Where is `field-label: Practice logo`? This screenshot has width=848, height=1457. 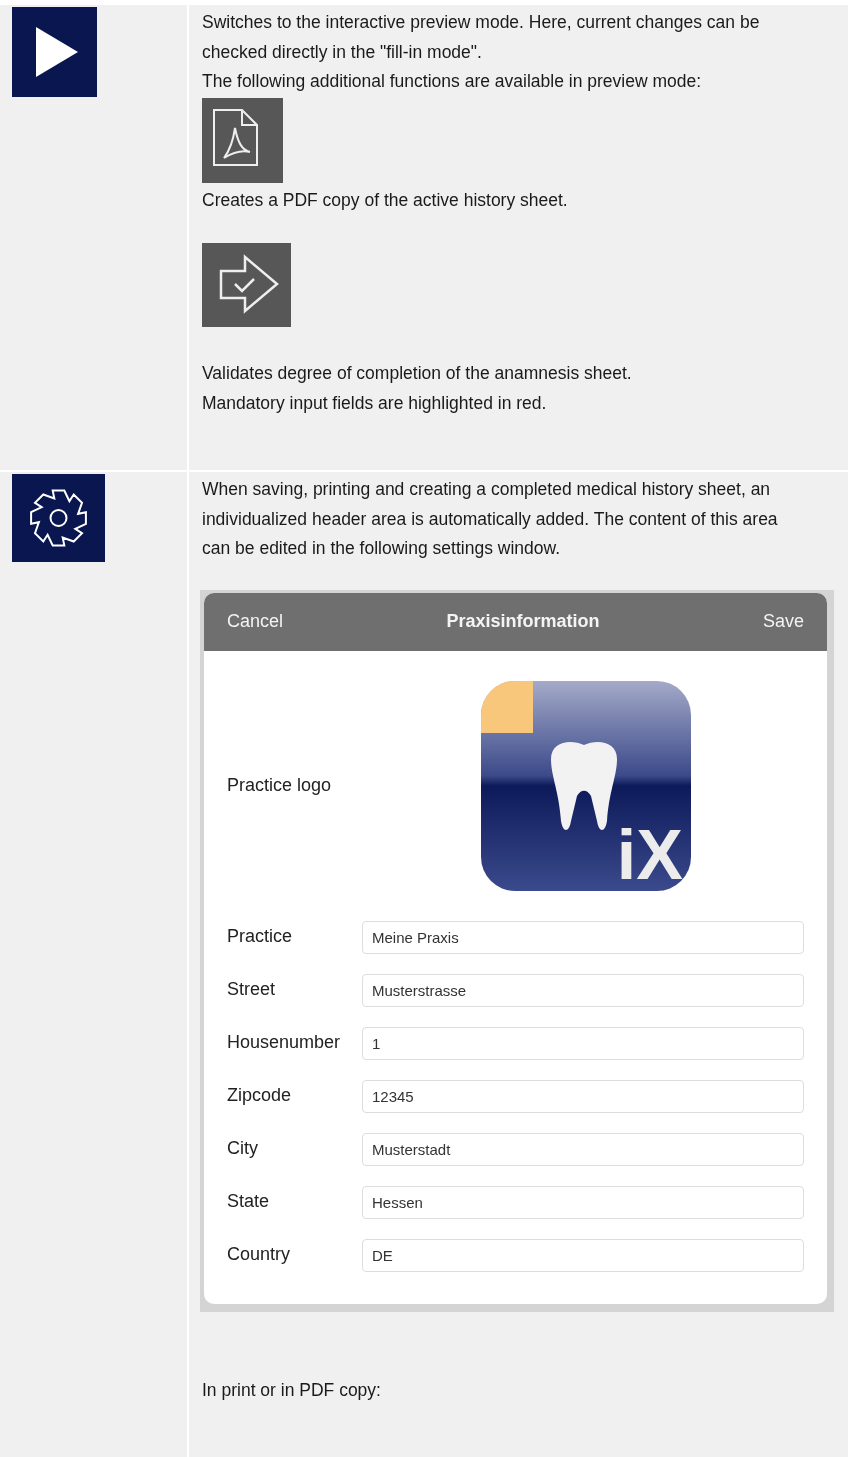
field-label: Practice logo is located at coordinates (280, 785).